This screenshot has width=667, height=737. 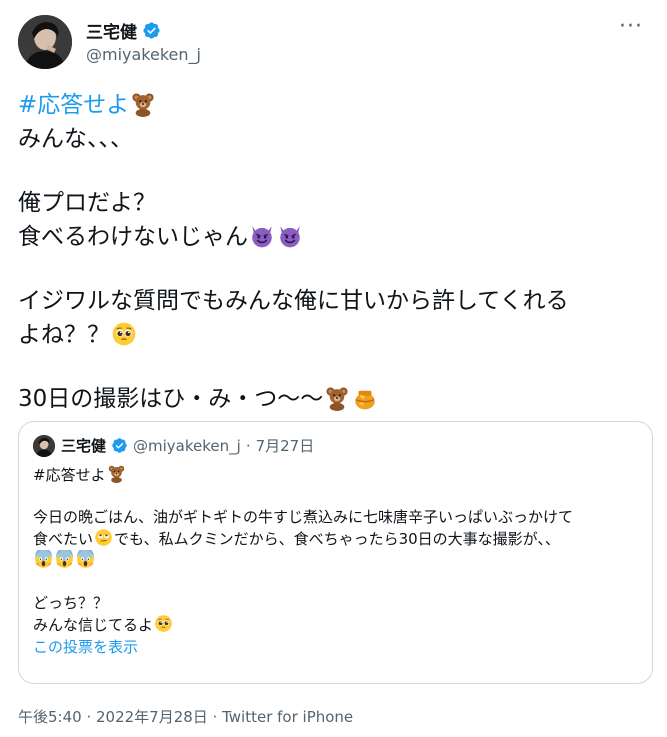 I want to click on quoted-line: みんな信じてるよ, so click(x=93, y=625).